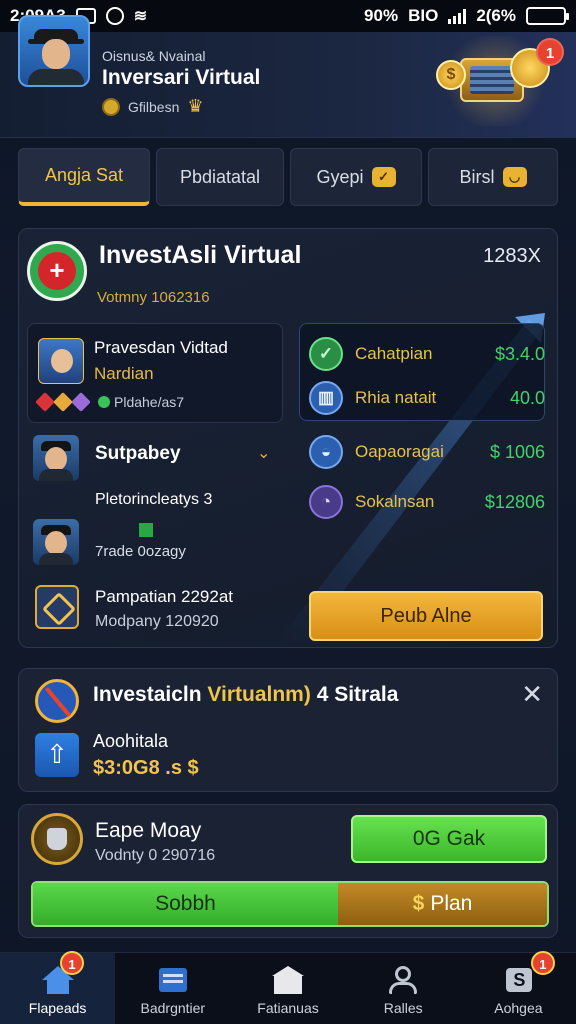 Image resolution: width=576 pixels, height=1024 pixels. Describe the element at coordinates (111, 106) in the screenshot. I see `coin-icon` at that location.